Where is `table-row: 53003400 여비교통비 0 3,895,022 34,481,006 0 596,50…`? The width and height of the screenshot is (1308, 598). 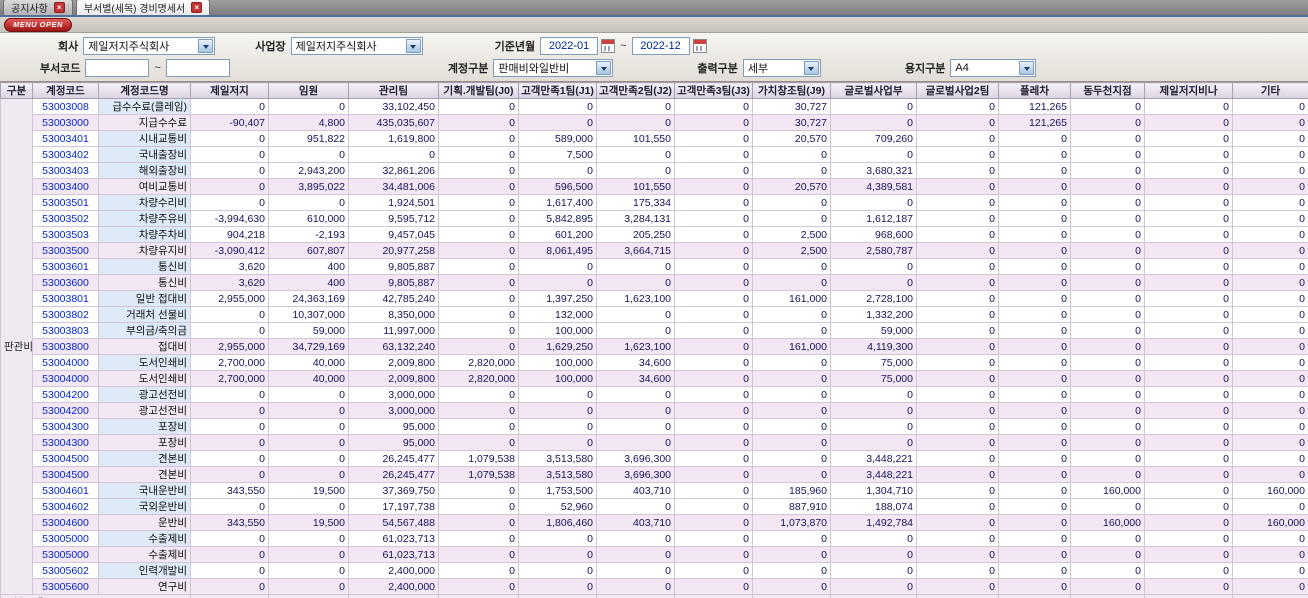
table-row: 53003400 여비교통비 0 3,895,022 34,481,006 0 596,50… is located at coordinates (654, 186).